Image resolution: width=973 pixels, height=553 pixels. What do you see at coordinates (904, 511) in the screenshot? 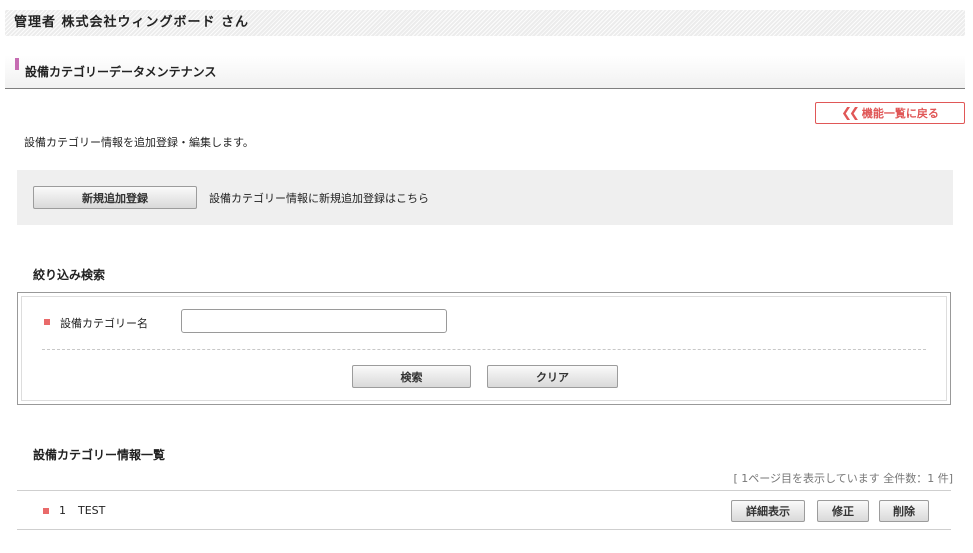
I see `delete-button: 削除` at bounding box center [904, 511].